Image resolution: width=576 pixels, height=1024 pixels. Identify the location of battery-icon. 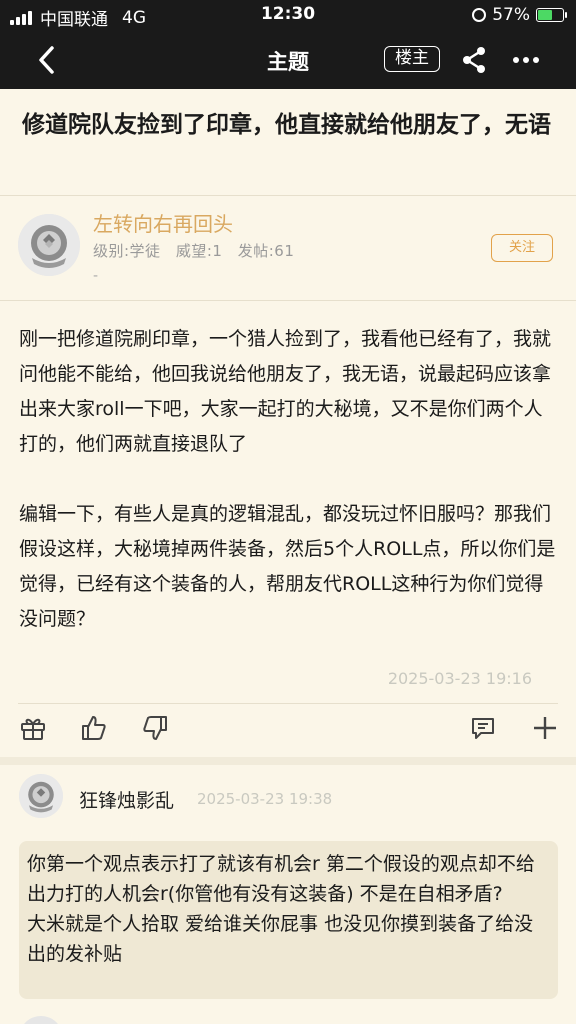
(551, 15).